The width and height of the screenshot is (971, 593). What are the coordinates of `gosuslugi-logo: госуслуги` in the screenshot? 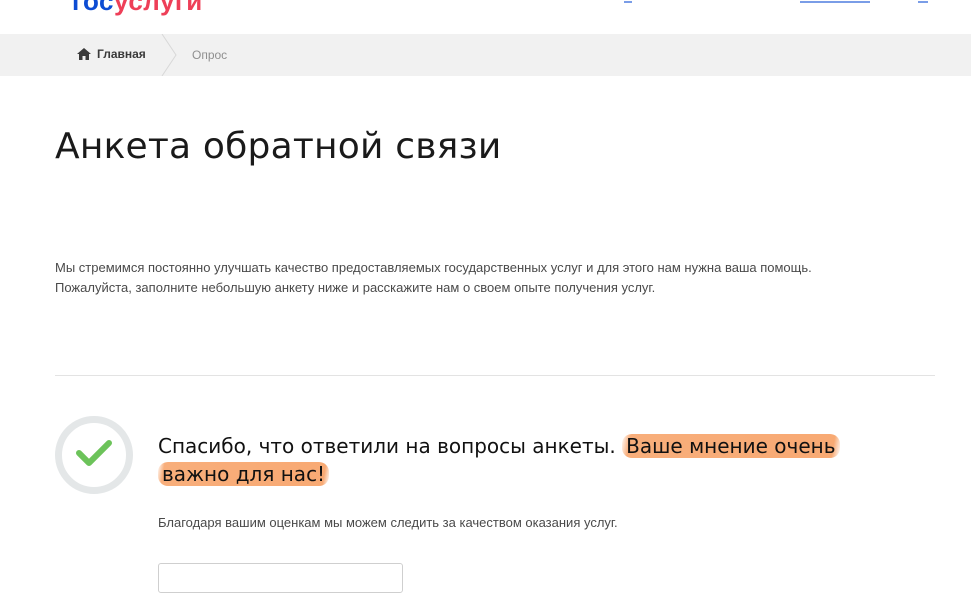 It's located at (137, 8).